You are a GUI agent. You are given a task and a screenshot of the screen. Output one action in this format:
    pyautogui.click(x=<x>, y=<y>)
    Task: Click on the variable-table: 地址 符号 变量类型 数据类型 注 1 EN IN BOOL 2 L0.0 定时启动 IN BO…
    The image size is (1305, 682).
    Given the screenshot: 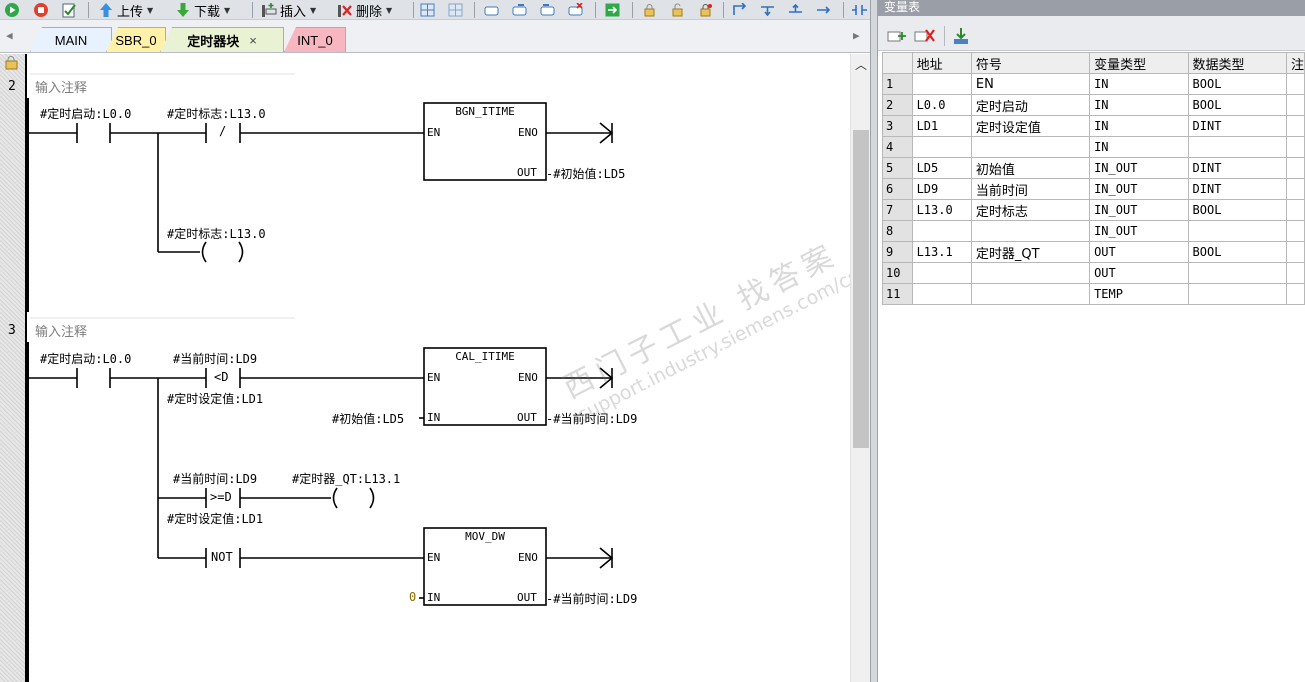 What is the action you would take?
    pyautogui.click(x=1093, y=178)
    